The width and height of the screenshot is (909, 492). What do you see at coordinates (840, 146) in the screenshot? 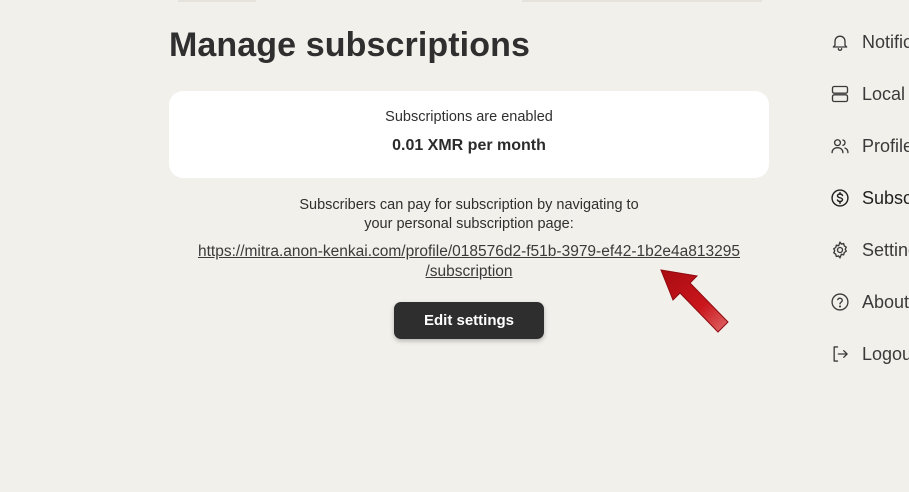
I see `users-icon` at bounding box center [840, 146].